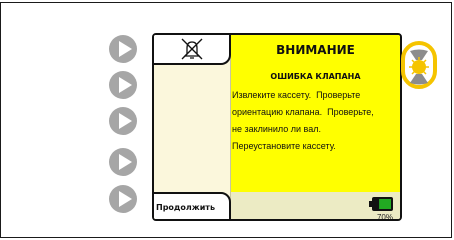 The width and height of the screenshot is (454, 240). I want to click on battery-percent: 70%, so click(384, 217).